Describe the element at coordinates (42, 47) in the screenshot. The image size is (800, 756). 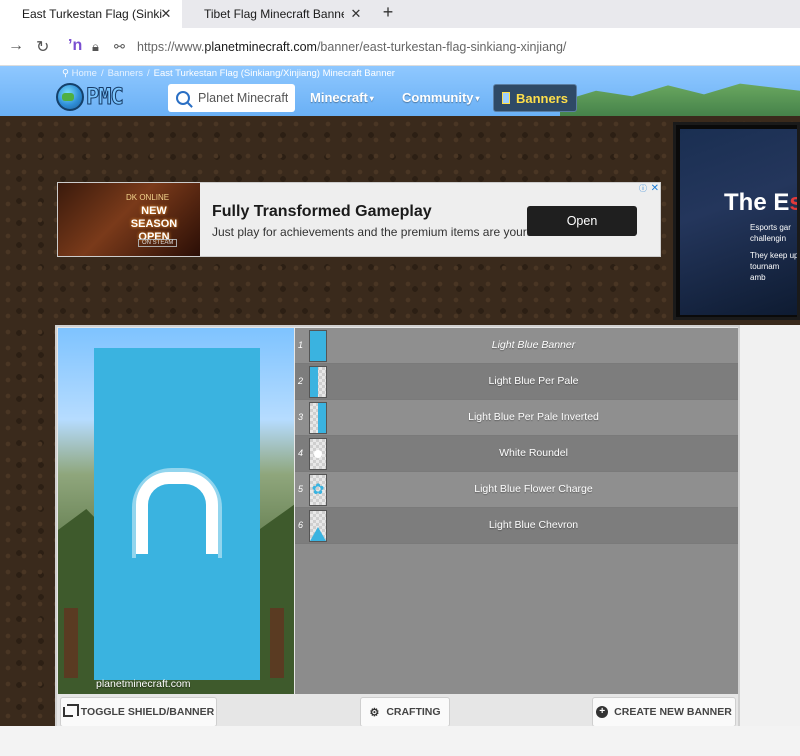
I see `reload-icon: ↻` at that location.